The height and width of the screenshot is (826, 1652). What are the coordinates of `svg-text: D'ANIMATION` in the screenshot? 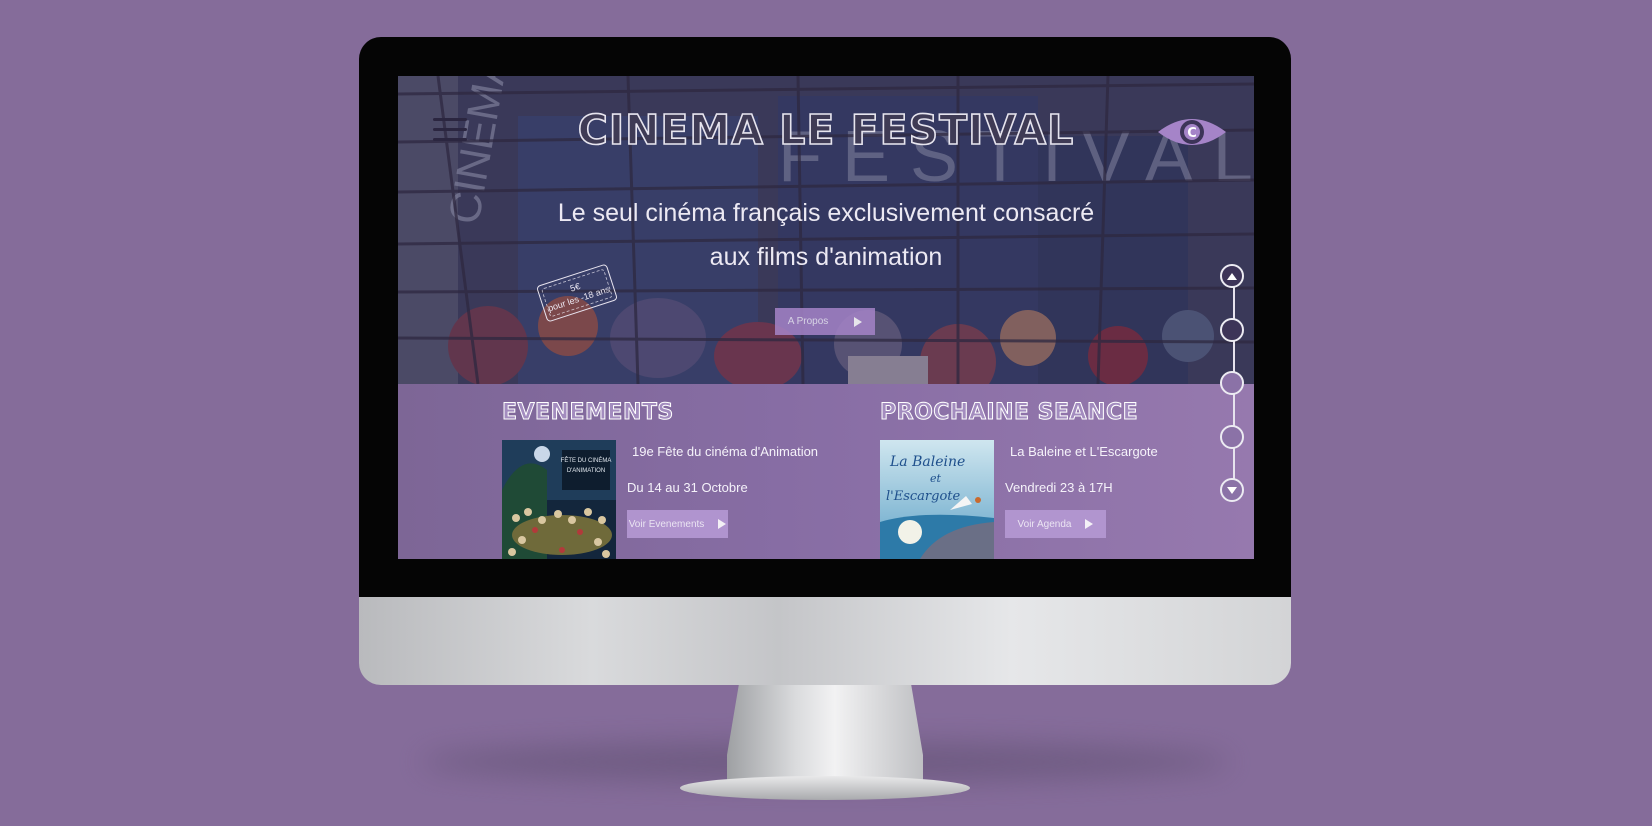 It's located at (586, 471).